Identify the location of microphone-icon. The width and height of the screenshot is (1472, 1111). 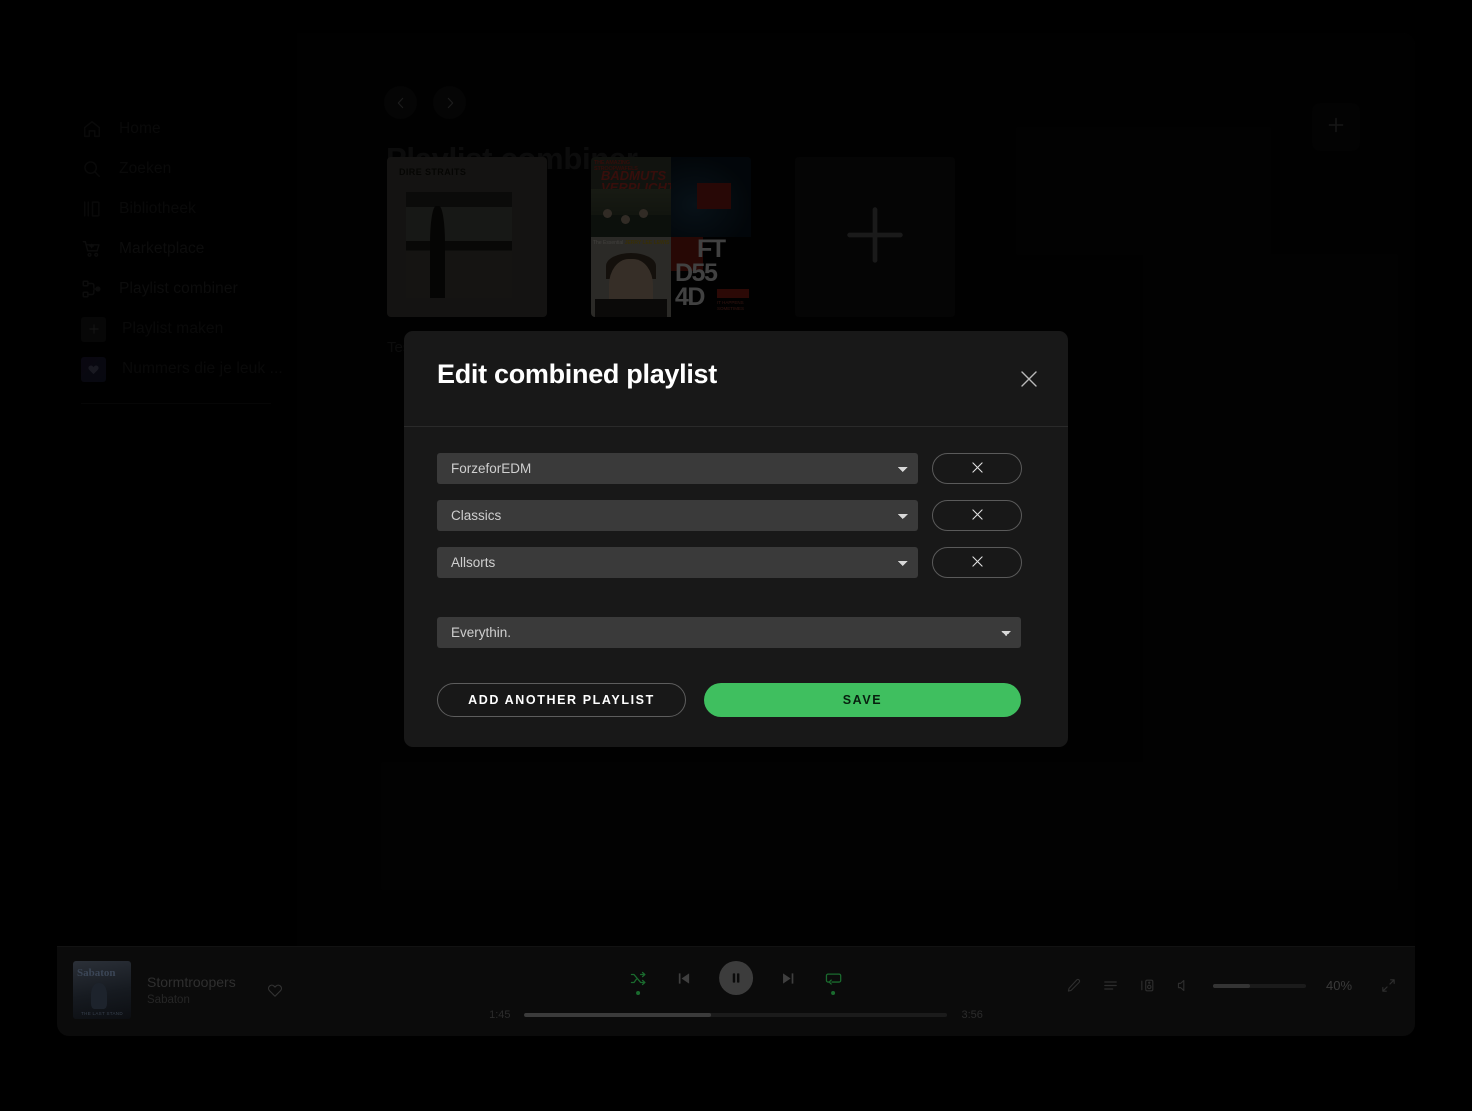
(1073, 985).